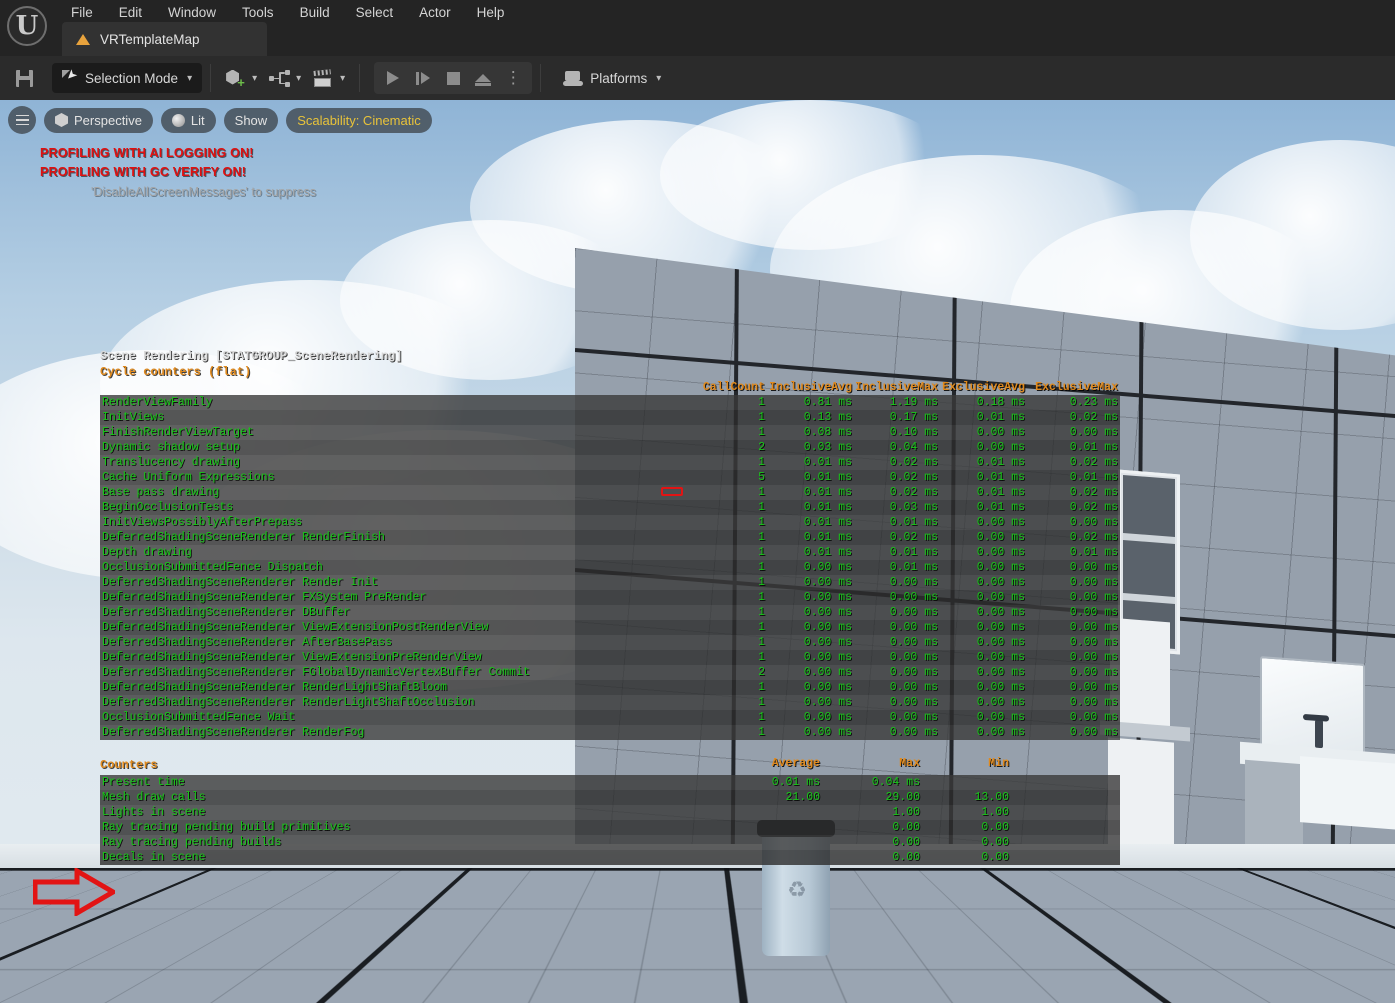 The width and height of the screenshot is (1395, 1003). What do you see at coordinates (132, 78) in the screenshot?
I see `selection-mode-label: Selection Mode` at bounding box center [132, 78].